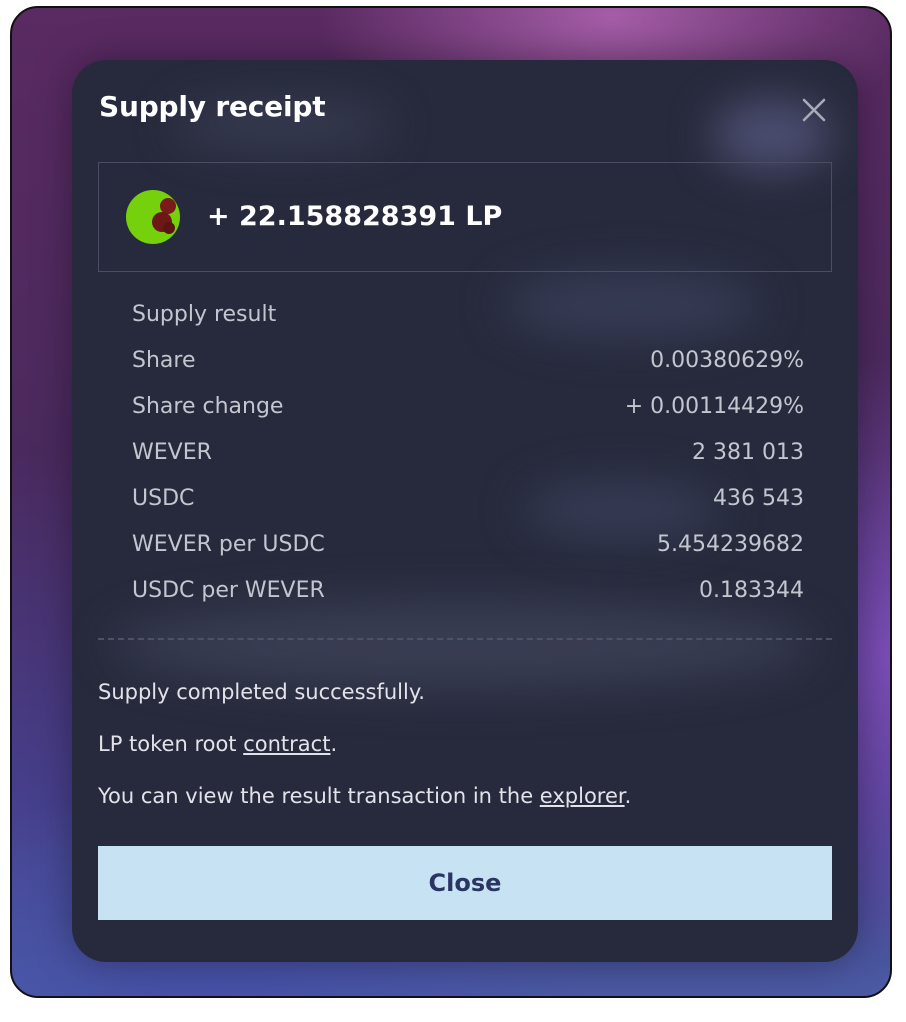  I want to click on detail-label: WEVER per USDC, so click(228, 544).